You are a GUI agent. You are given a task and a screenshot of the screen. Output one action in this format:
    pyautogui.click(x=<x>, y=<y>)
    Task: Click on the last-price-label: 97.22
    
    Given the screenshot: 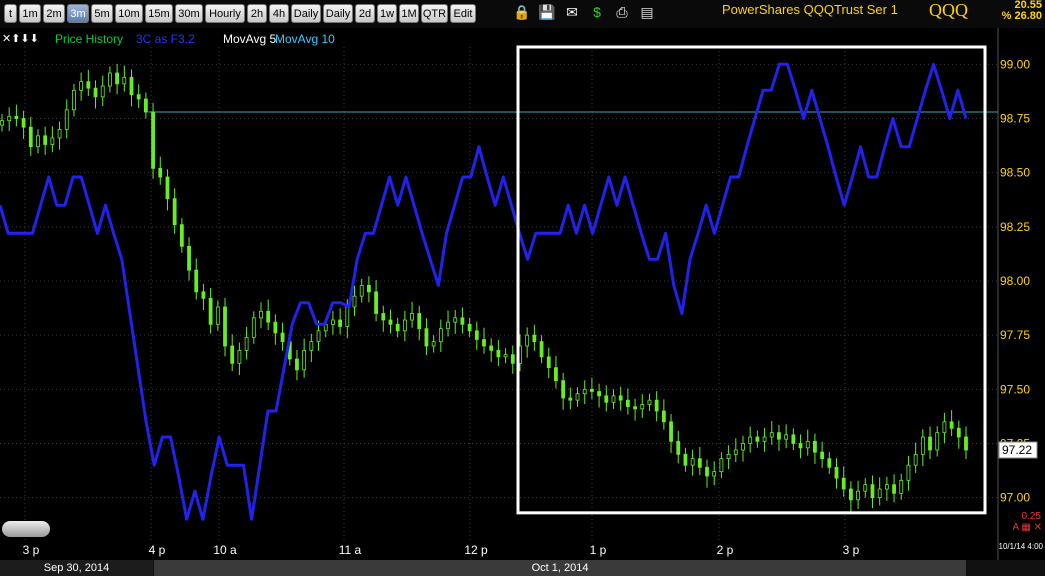 What is the action you would take?
    pyautogui.click(x=1018, y=450)
    